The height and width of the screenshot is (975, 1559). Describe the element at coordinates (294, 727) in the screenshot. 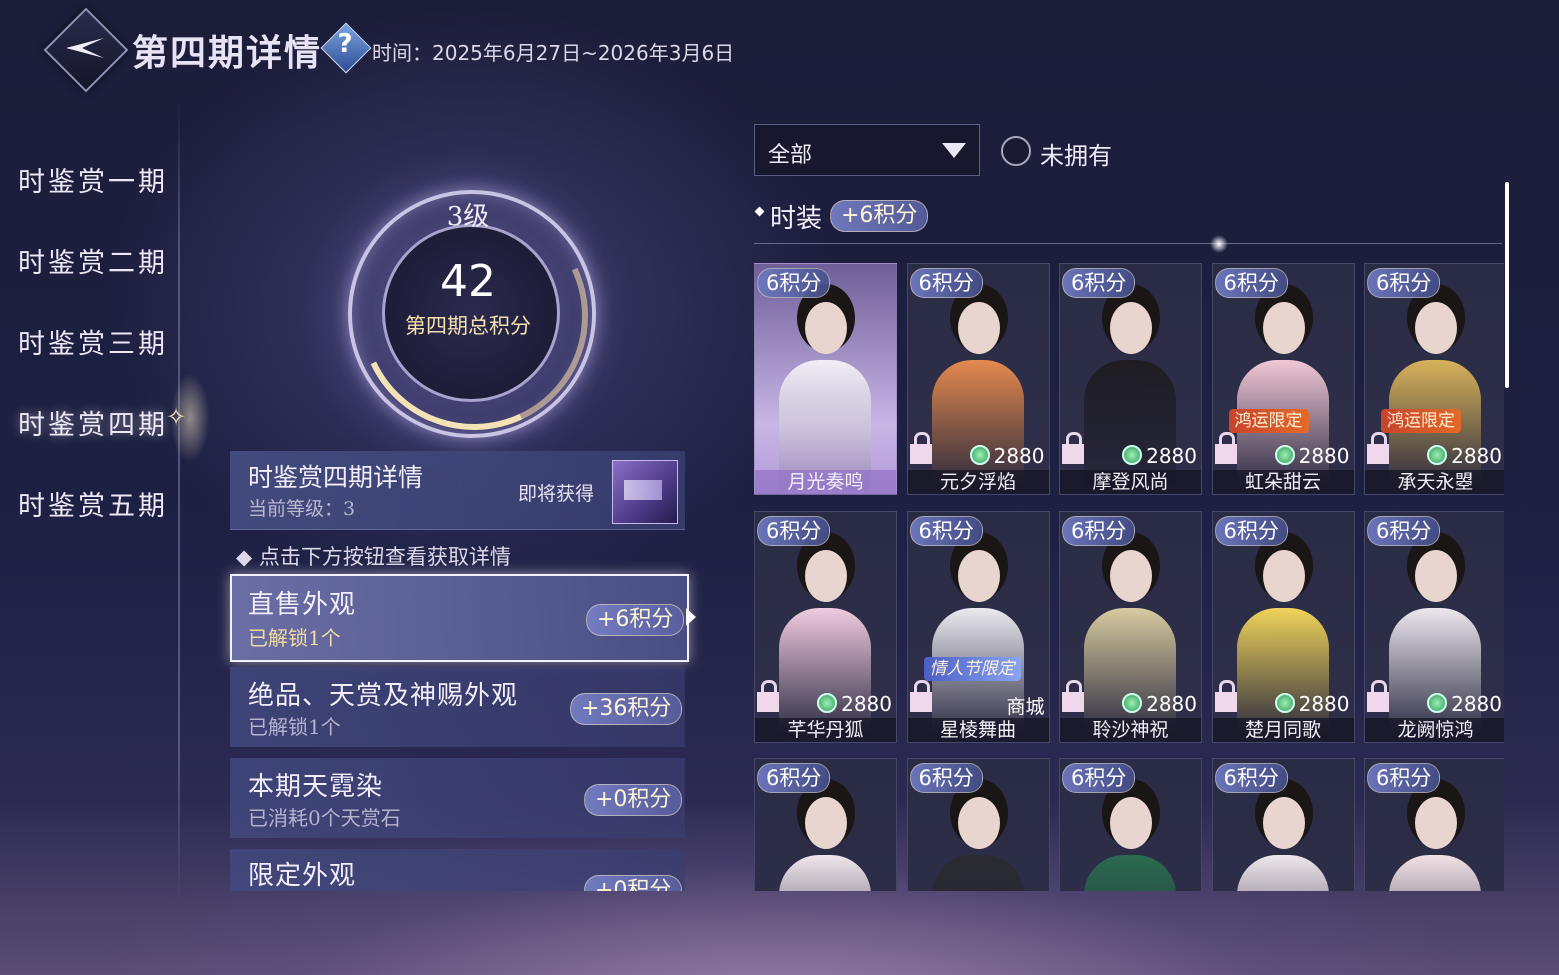

I see `category-subtitle: 已解锁1个` at that location.